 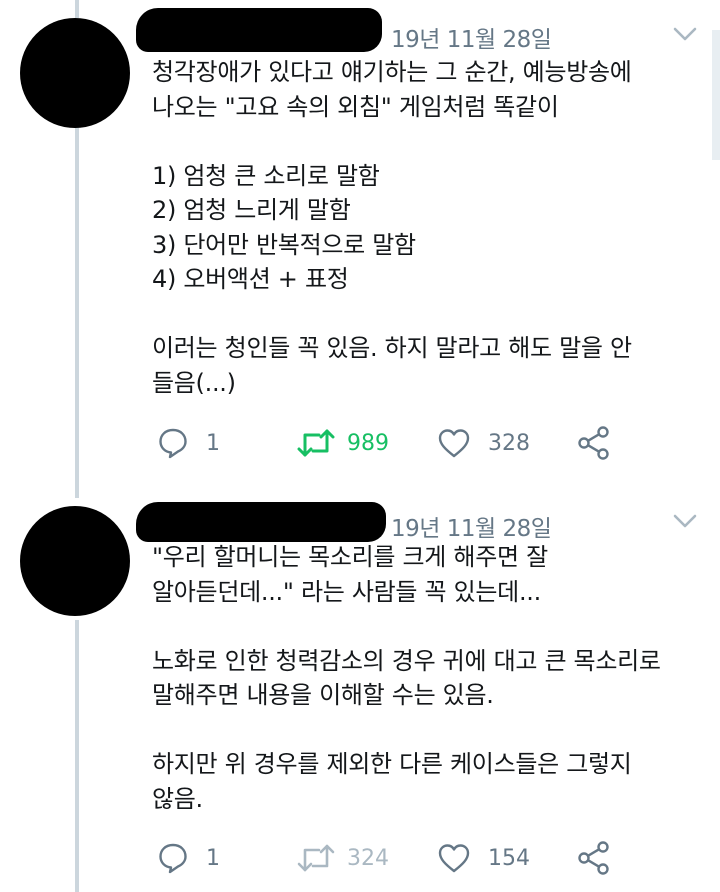 I want to click on thread-line-top, so click(x=77, y=9).